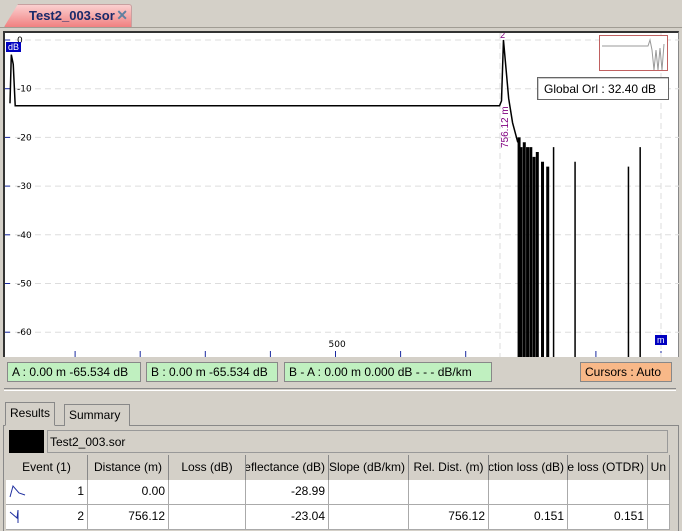 The image size is (682, 531). What do you see at coordinates (659, 468) in the screenshot?
I see `column-header: Un` at bounding box center [659, 468].